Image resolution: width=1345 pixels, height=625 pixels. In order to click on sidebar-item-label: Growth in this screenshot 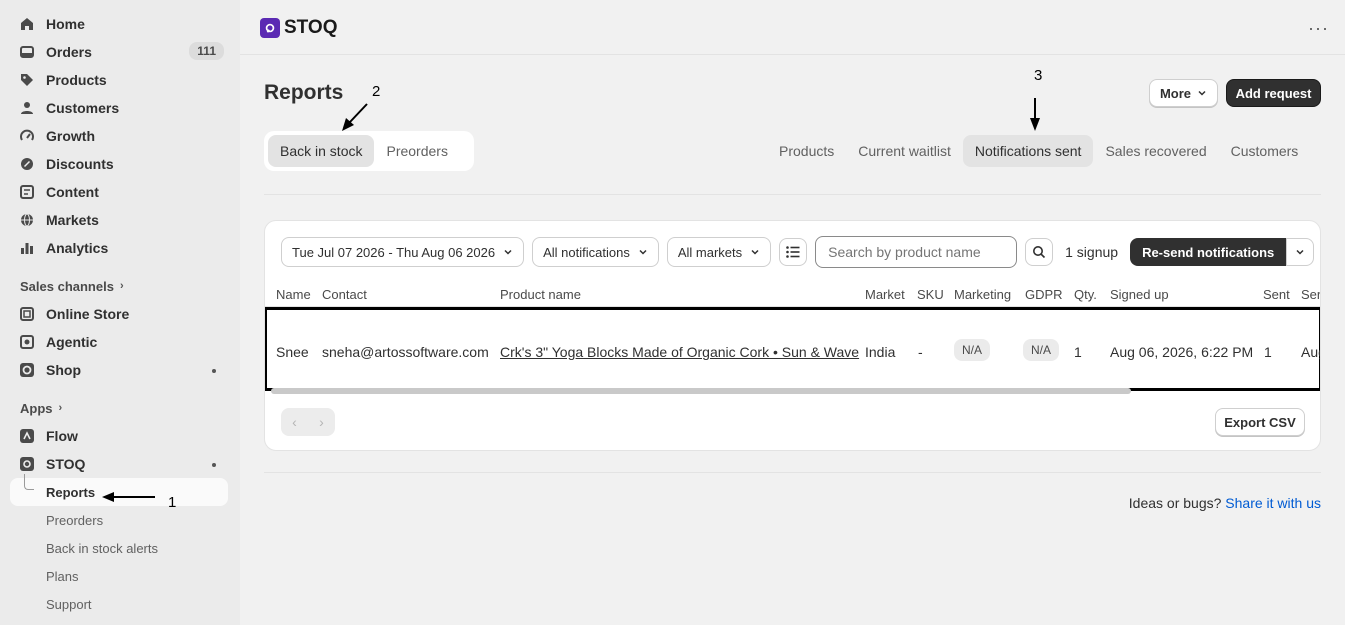, I will do `click(70, 136)`.